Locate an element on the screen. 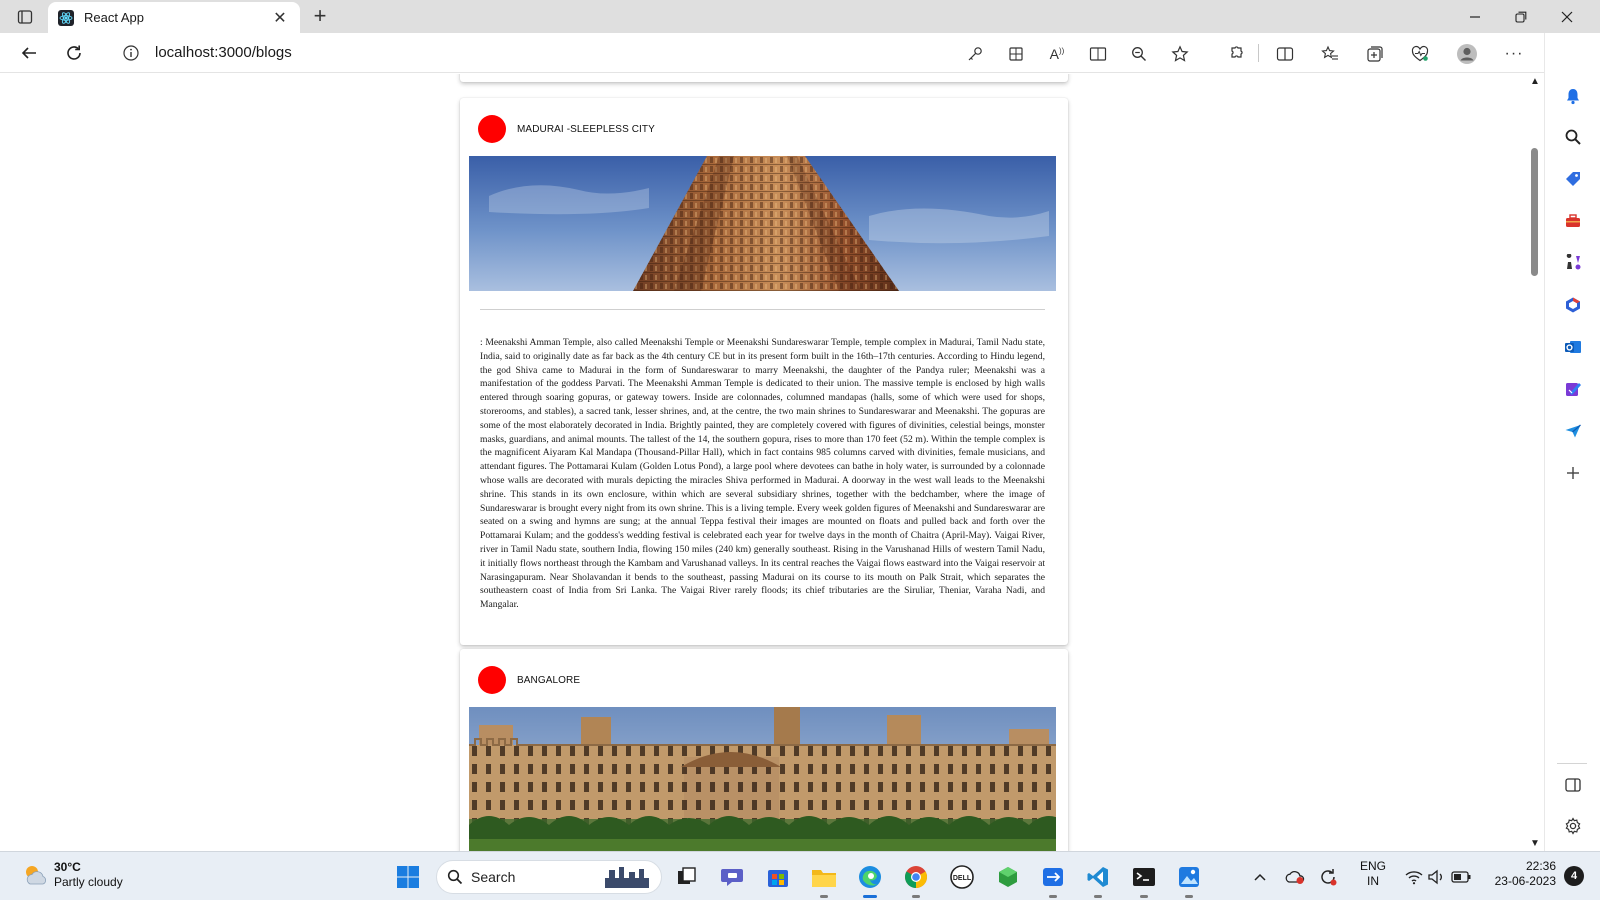  bell-icon is located at coordinates (1573, 96).